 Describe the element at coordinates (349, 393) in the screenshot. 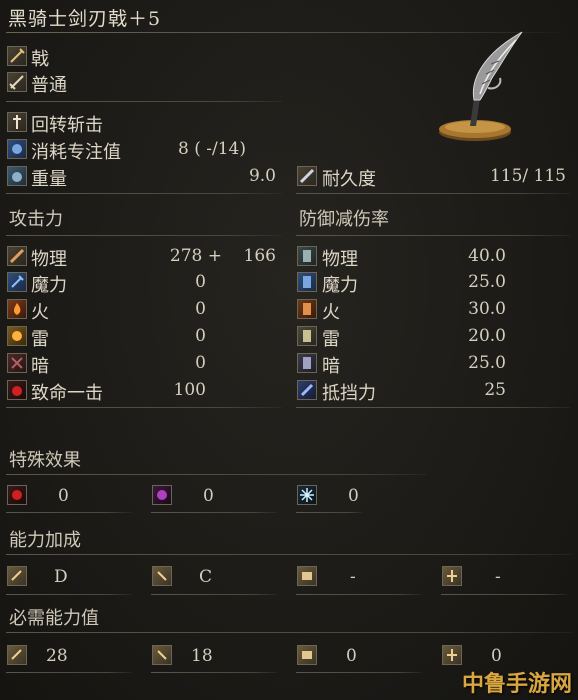

I see `defense-label: 抵挡力` at that location.